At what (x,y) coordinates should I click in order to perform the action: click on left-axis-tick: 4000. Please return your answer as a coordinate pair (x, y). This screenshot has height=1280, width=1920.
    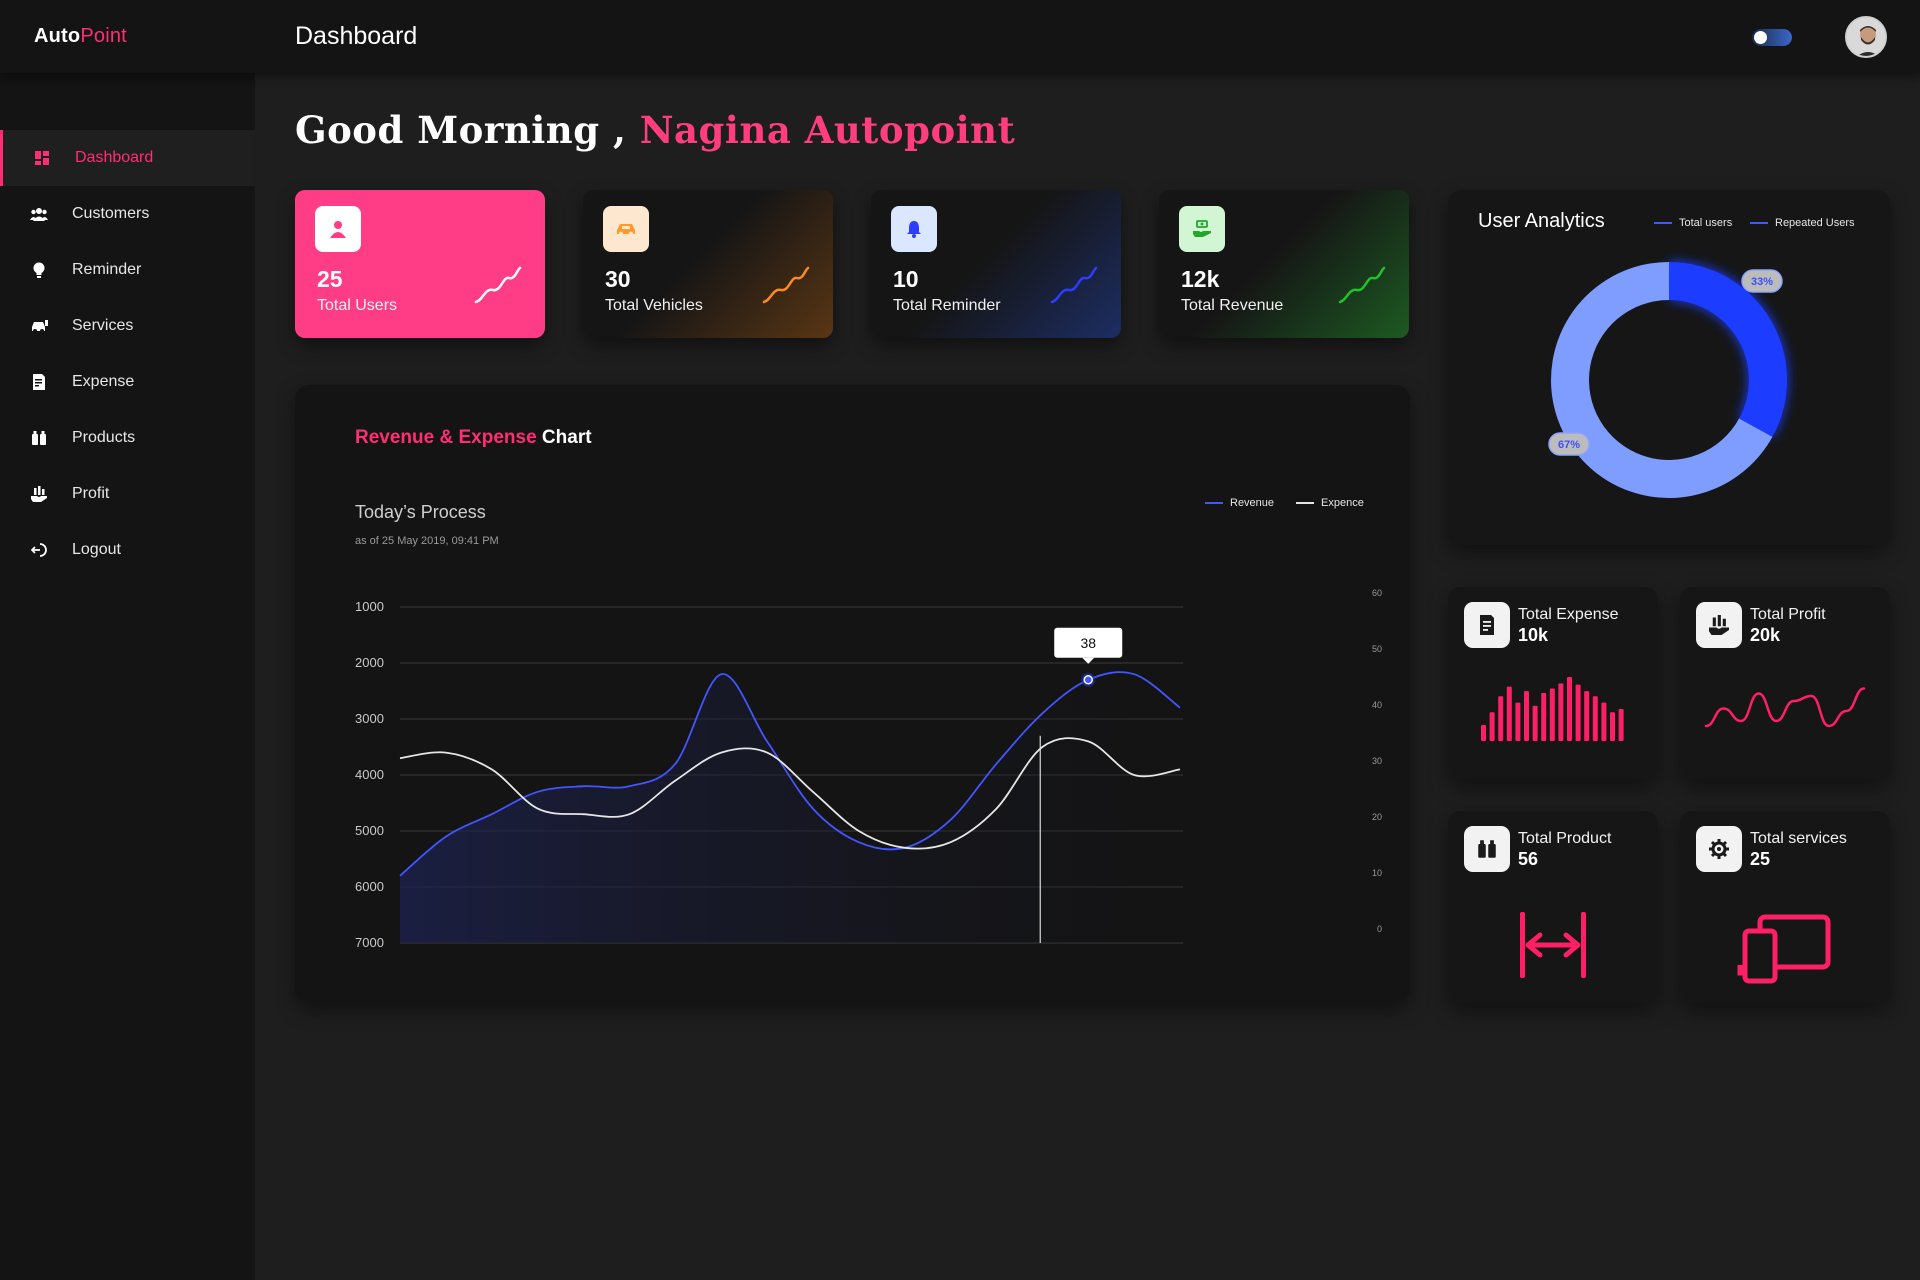
    Looking at the image, I should click on (369, 774).